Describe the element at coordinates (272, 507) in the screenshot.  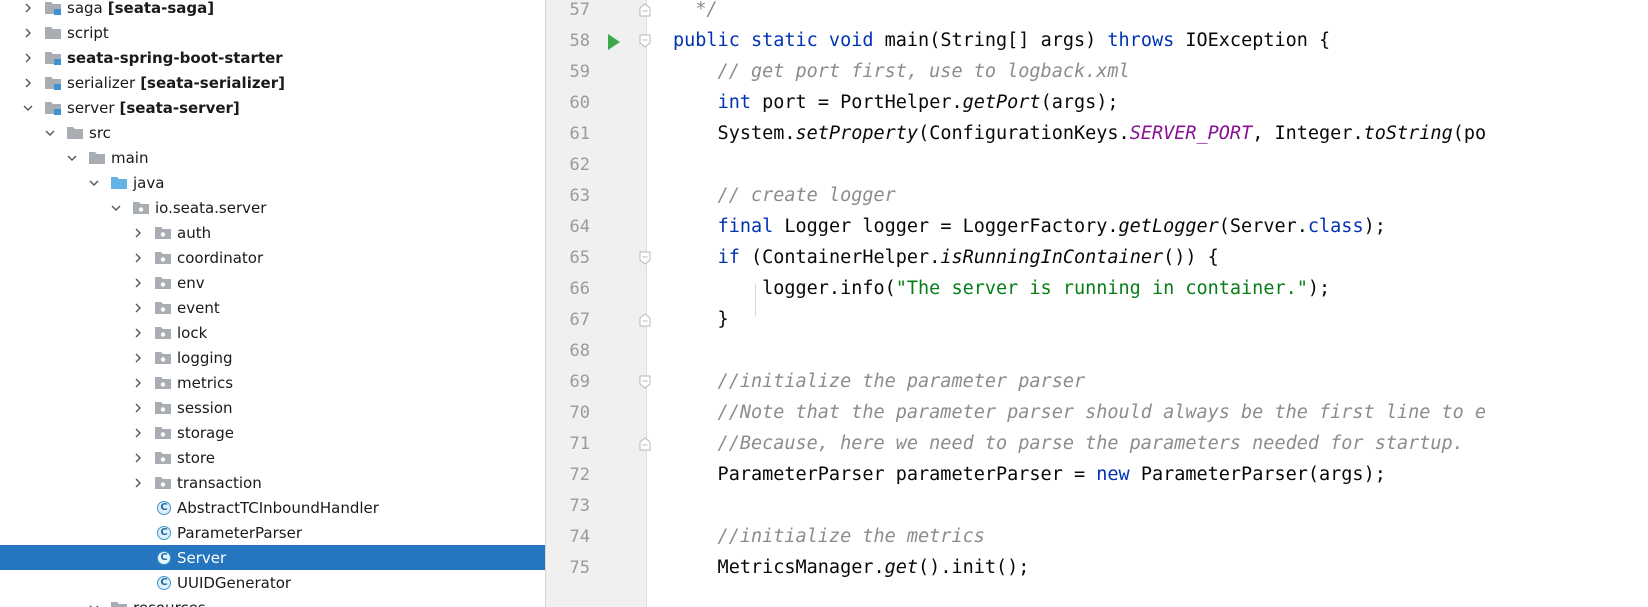
I see `tree-item-abstracttcinboundhandler: C AbstractTCInboundHandler` at that location.